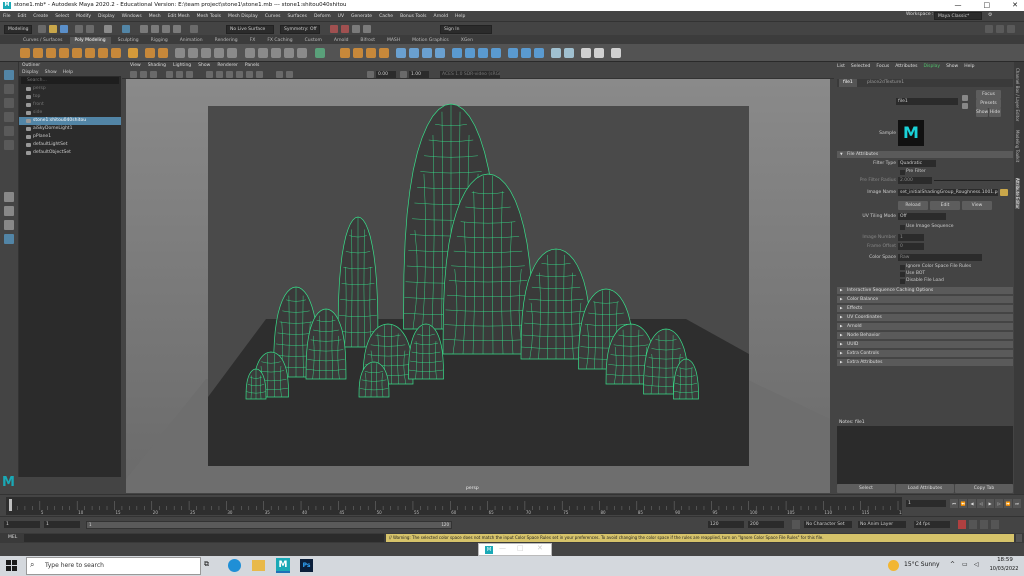 The height and width of the screenshot is (576, 1024). What do you see at coordinates (911, 246) in the screenshot?
I see `frame-offset-field: 0` at bounding box center [911, 246].